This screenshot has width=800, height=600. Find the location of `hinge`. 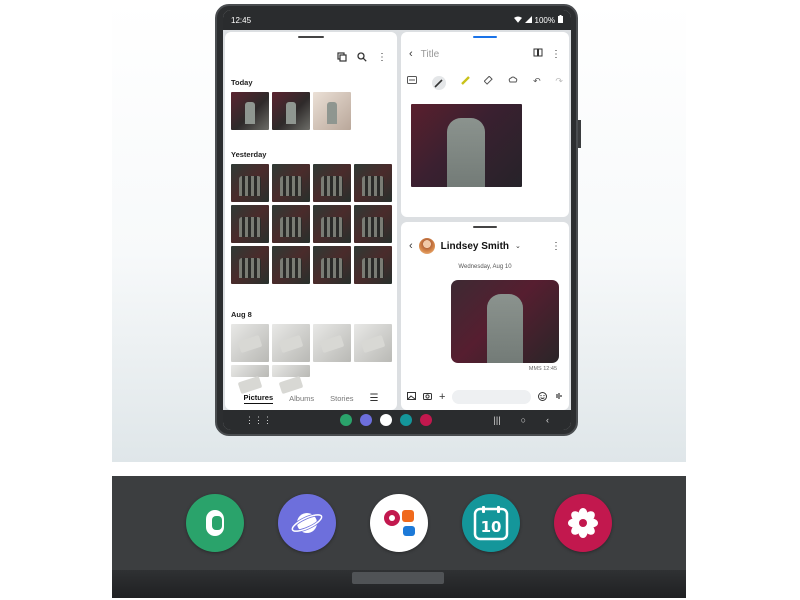

hinge is located at coordinates (398, 578).